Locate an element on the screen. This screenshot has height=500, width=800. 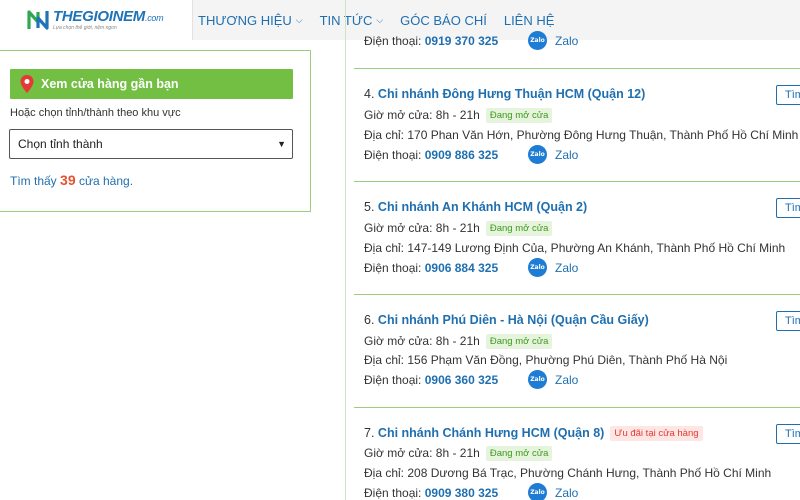
store-phone: 0906 884 325 is located at coordinates (461, 268).